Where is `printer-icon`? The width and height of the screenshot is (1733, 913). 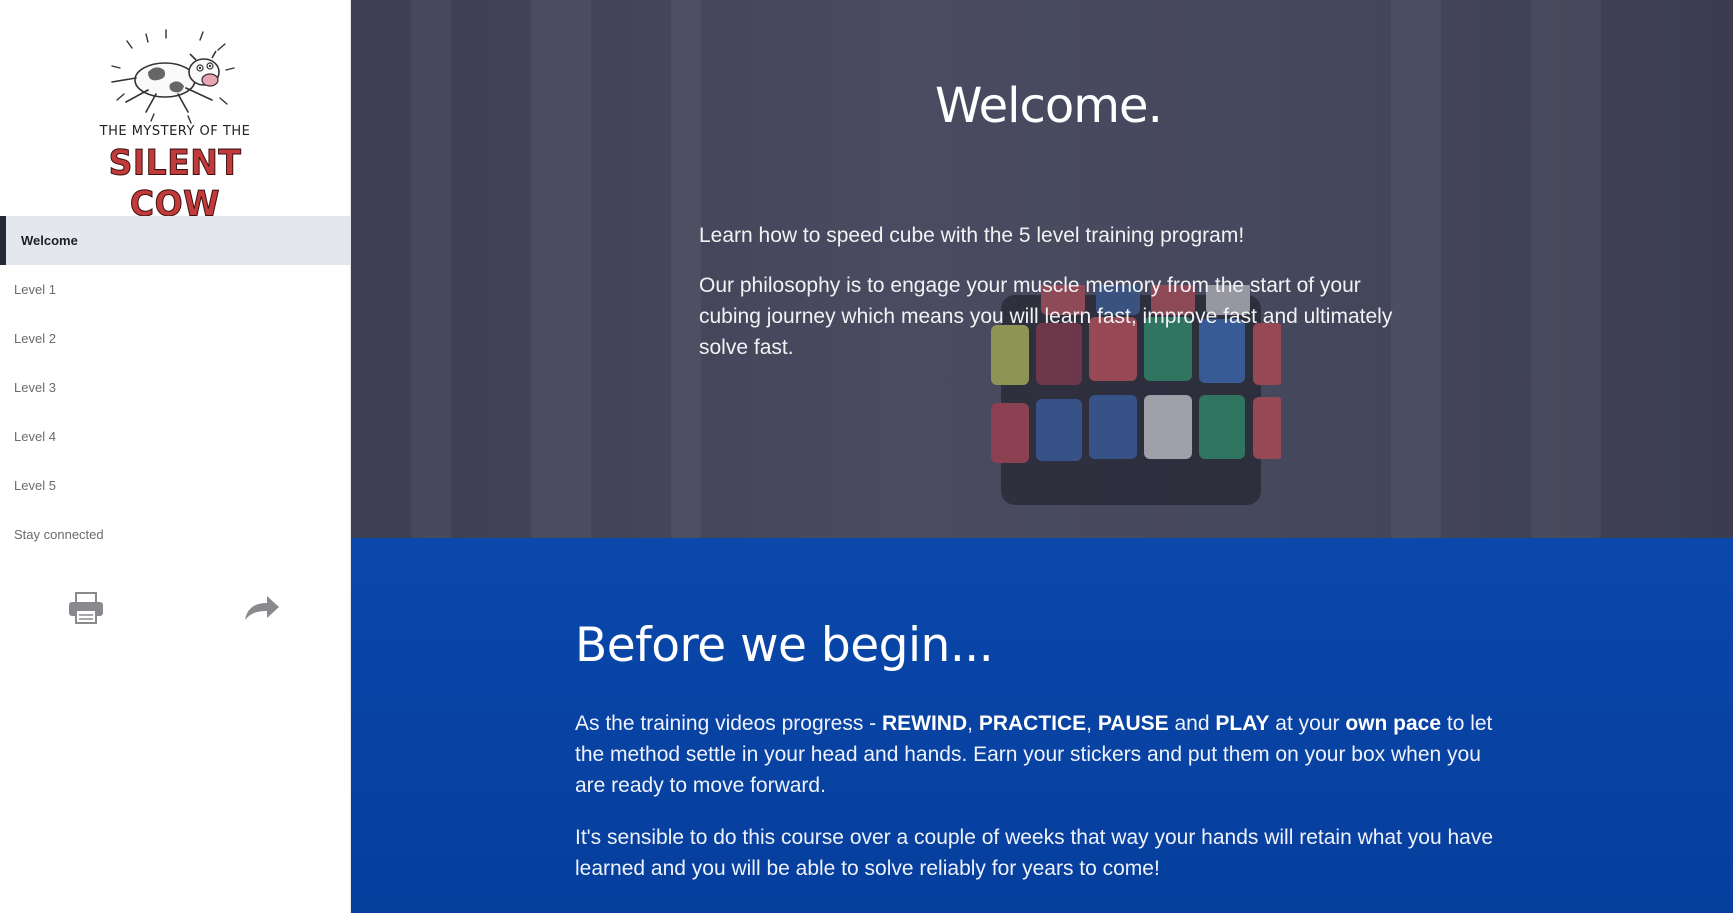
printer-icon is located at coordinates (86, 608).